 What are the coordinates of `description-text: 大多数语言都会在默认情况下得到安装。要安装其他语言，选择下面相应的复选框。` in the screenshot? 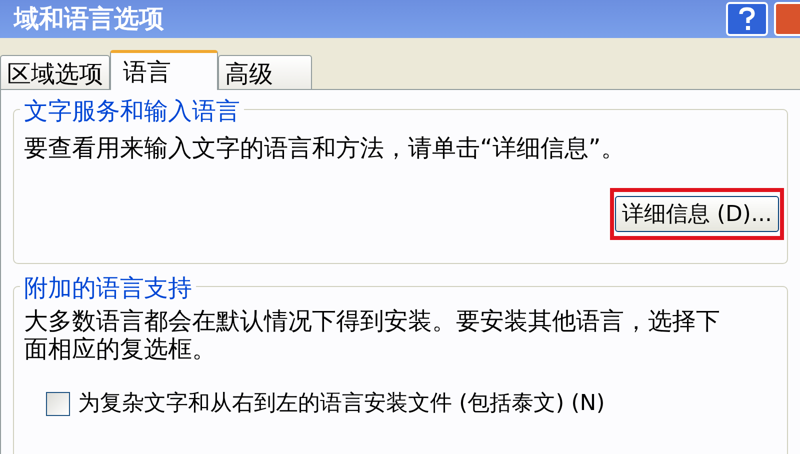 It's located at (372, 335).